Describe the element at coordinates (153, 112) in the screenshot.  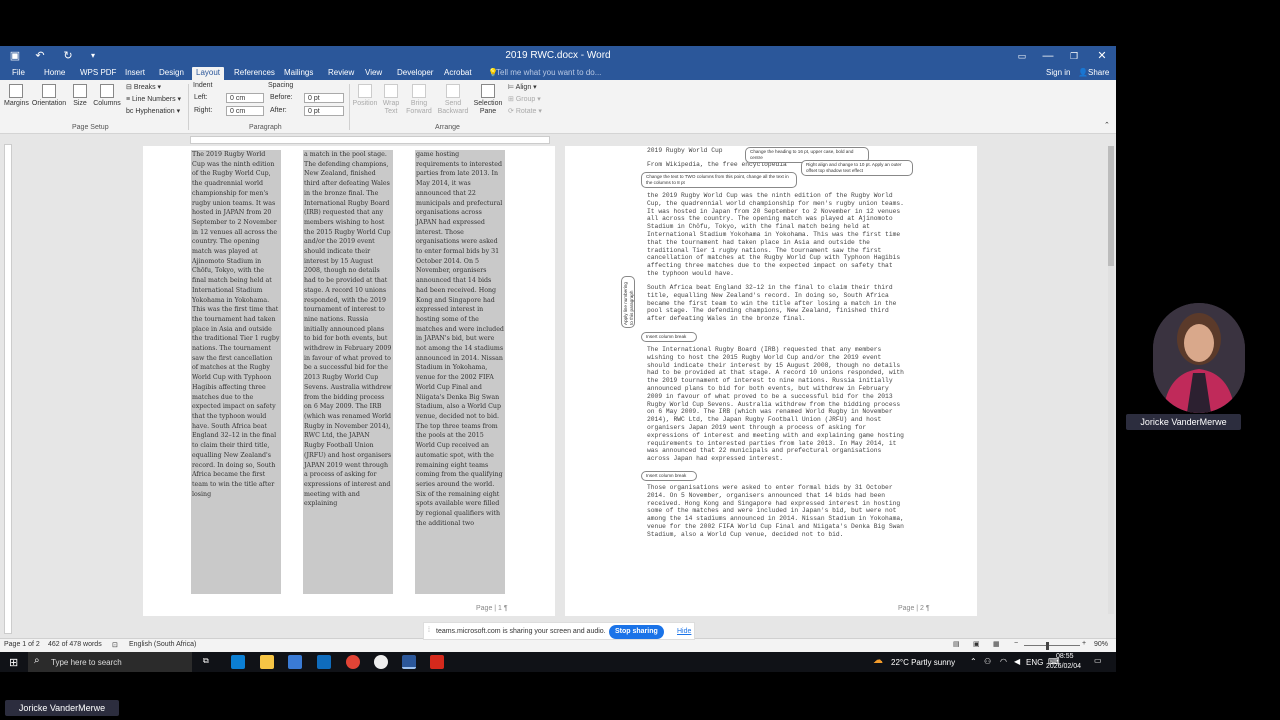
I see `hyphenation-button: bc Hyphenation ▾` at that location.